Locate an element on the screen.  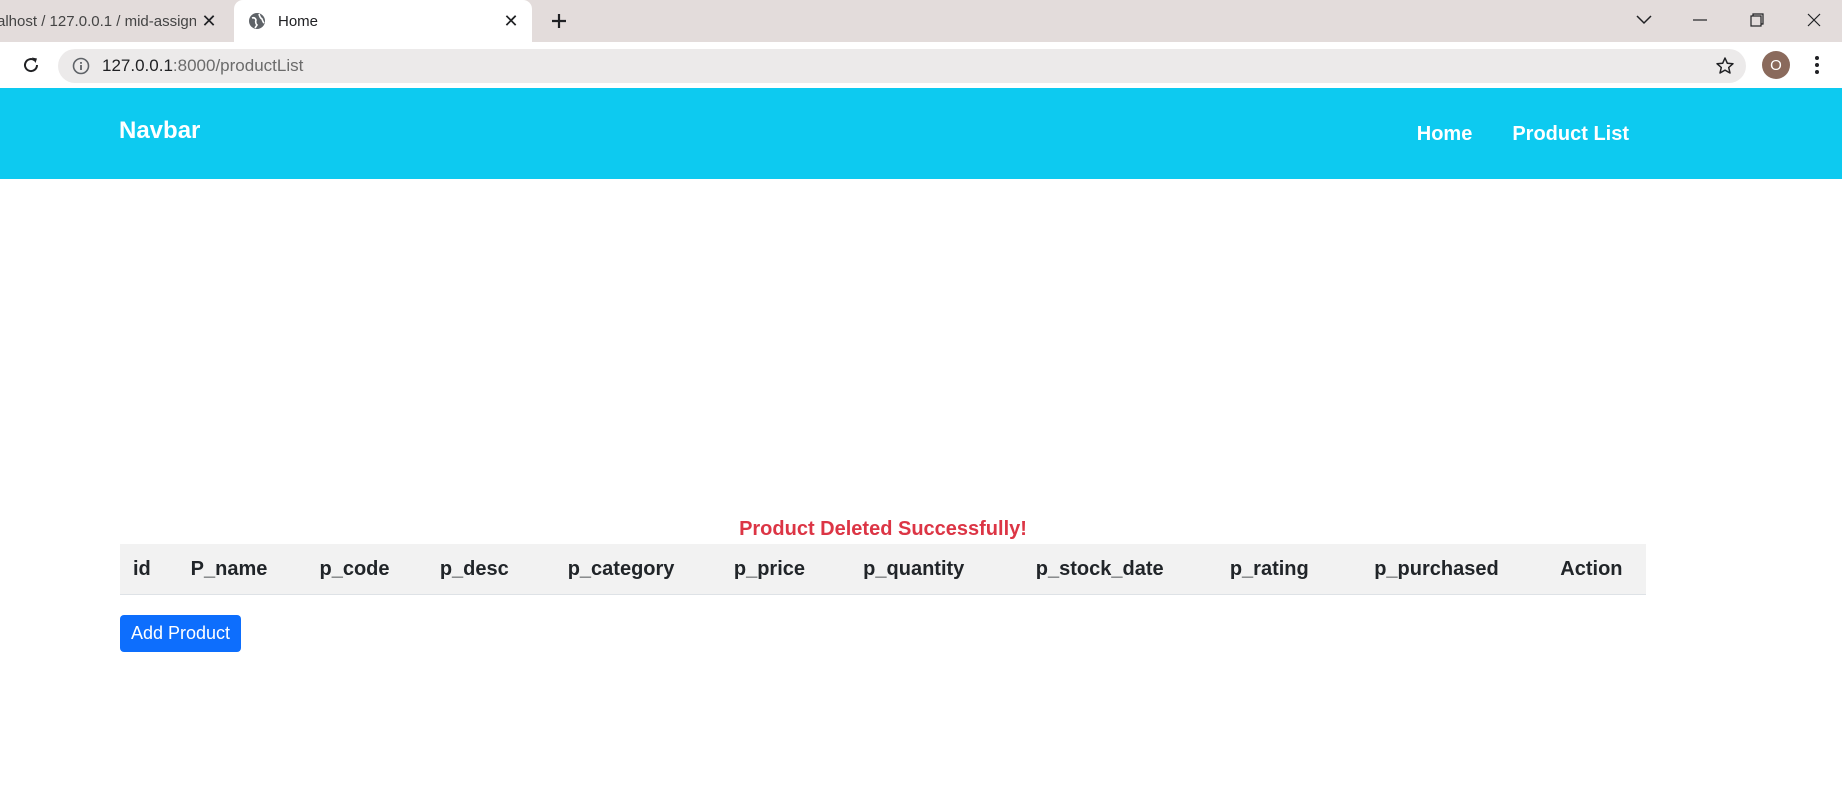
url-host: 127.0.0.1 is located at coordinates (137, 65).